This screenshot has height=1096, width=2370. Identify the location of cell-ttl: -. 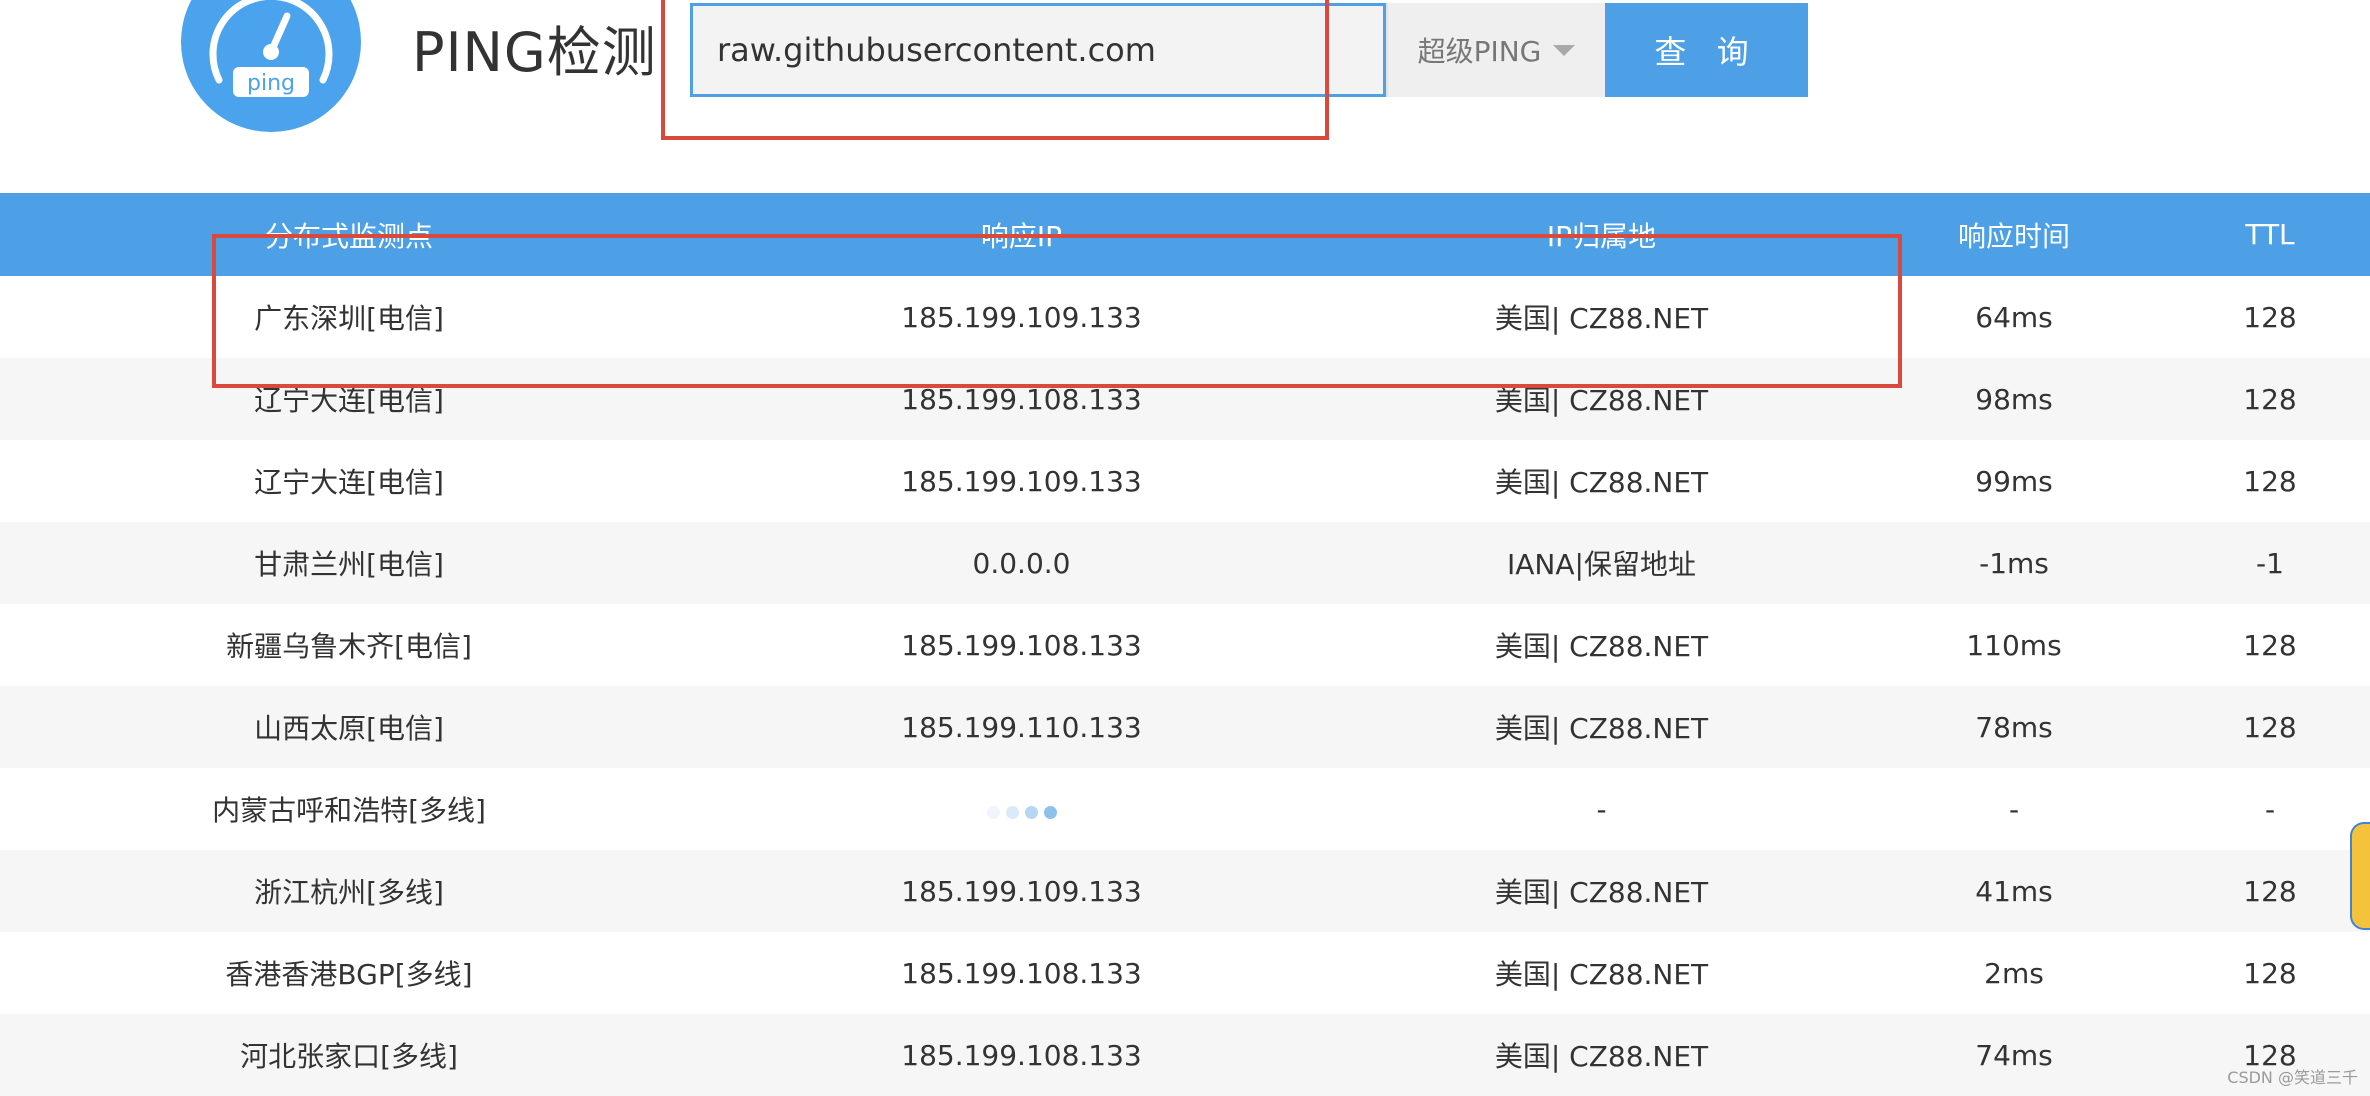
(2270, 809).